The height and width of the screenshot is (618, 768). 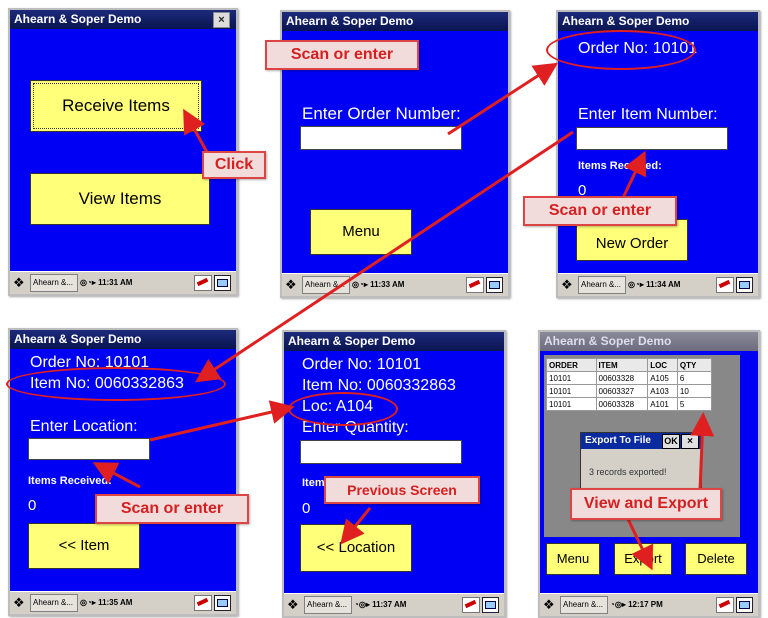 I want to click on callout-scan-item: Scan or enter, so click(x=600, y=211).